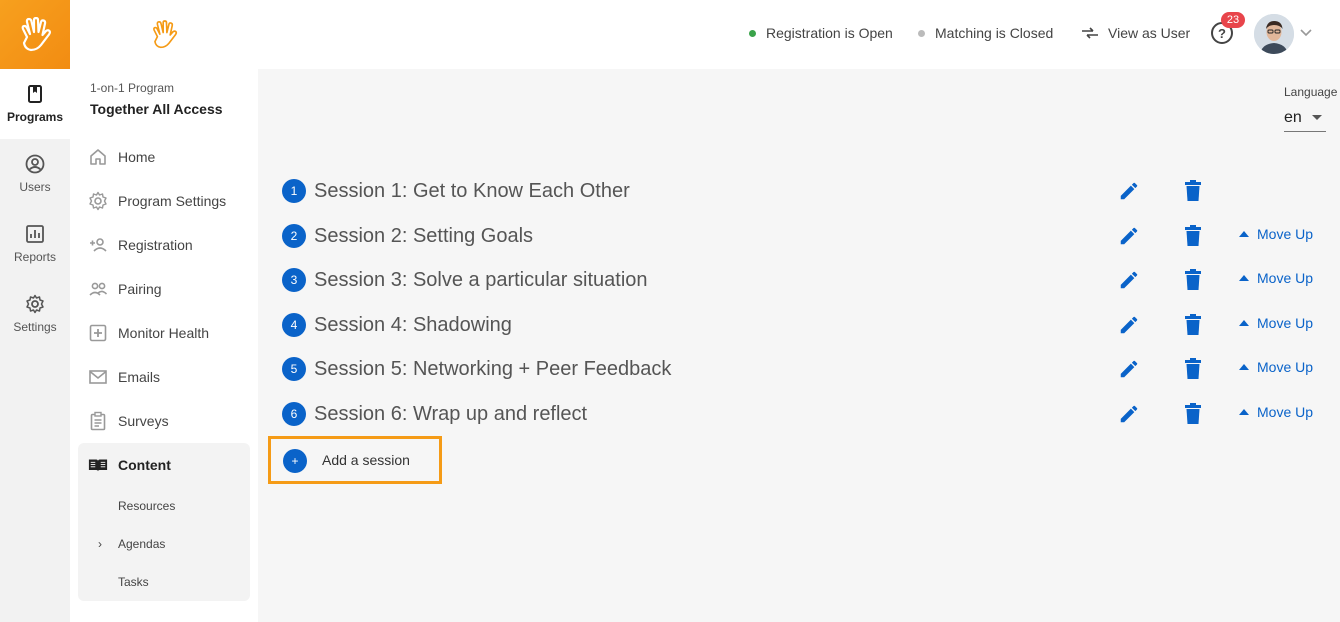 The image size is (1340, 622). I want to click on nav-item-emails: Emails, so click(164, 377).